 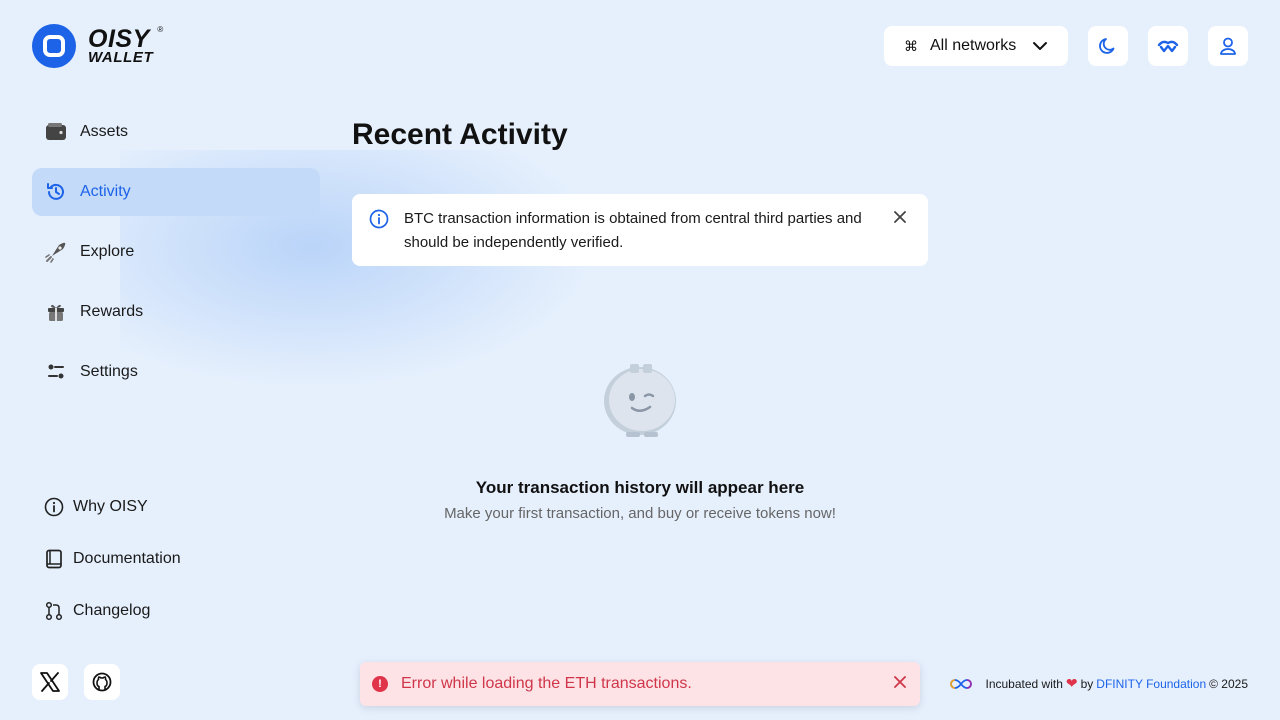 What do you see at coordinates (107, 251) in the screenshot?
I see `sidebar-item-label: Explore` at bounding box center [107, 251].